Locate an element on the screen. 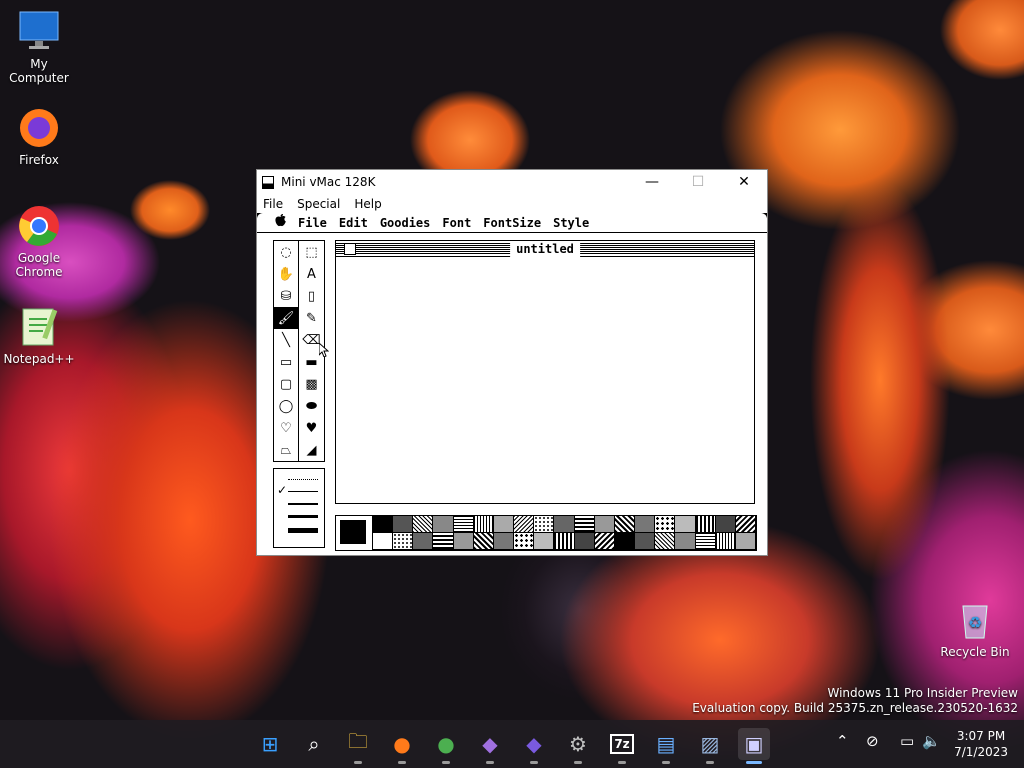  menu-special: Special is located at coordinates (318, 204).